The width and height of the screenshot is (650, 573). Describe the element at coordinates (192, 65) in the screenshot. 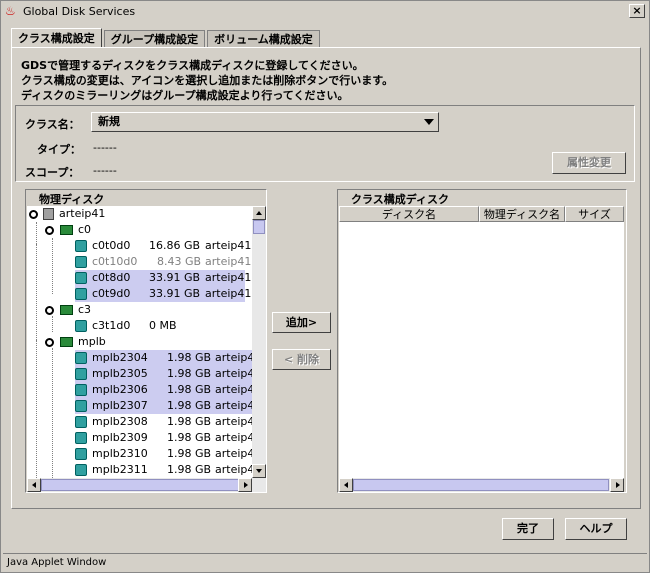

I see `description-line: GDSで管理するディスクをクラス構成ディスクに登録してください。` at that location.